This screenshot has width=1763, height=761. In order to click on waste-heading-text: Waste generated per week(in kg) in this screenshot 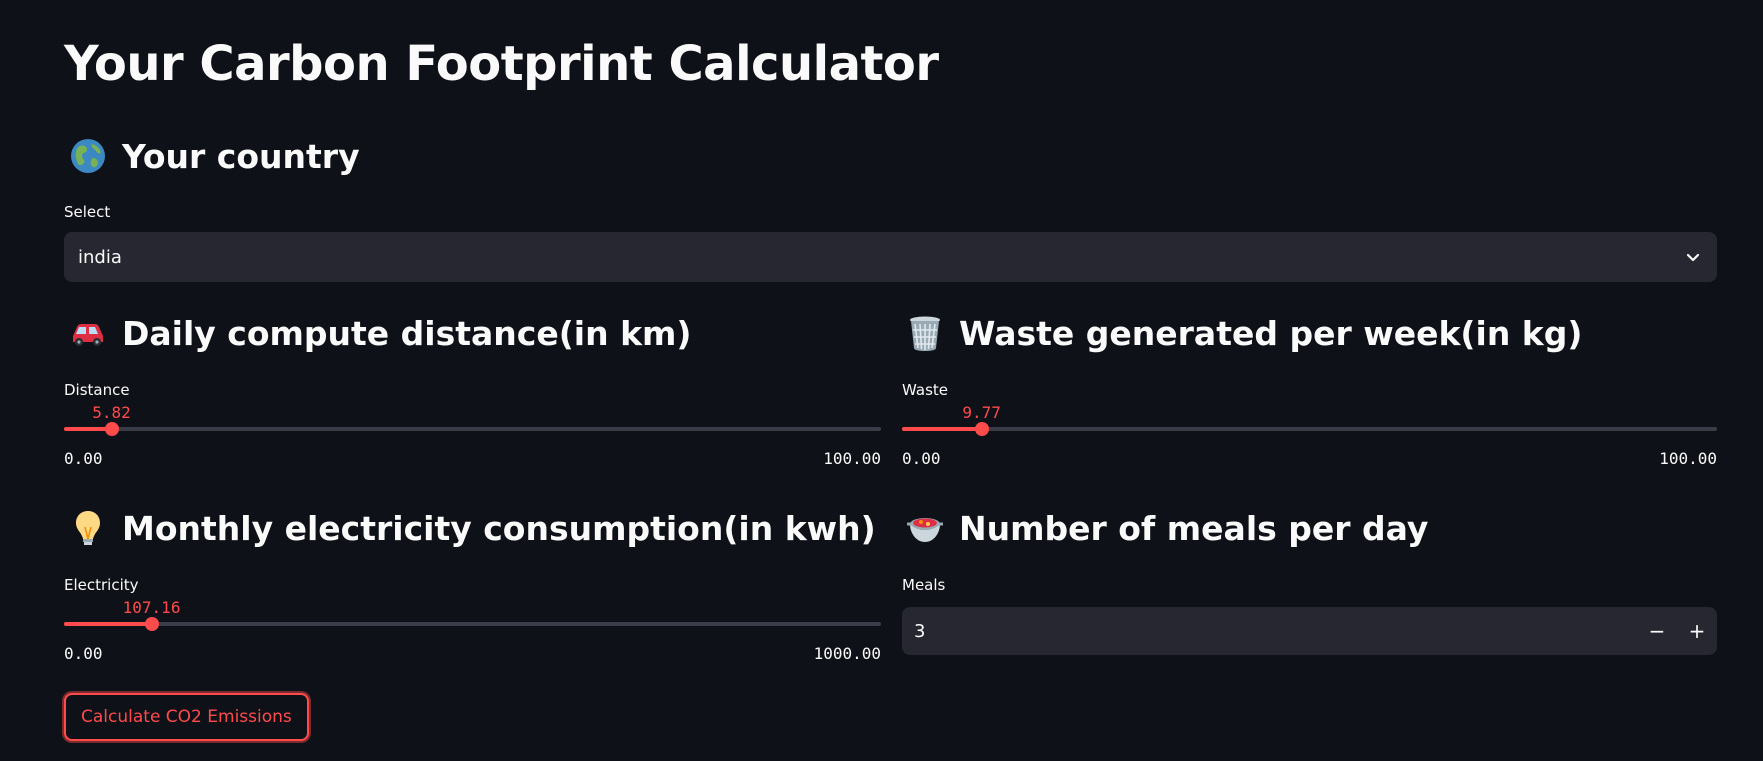, I will do `click(1271, 333)`.